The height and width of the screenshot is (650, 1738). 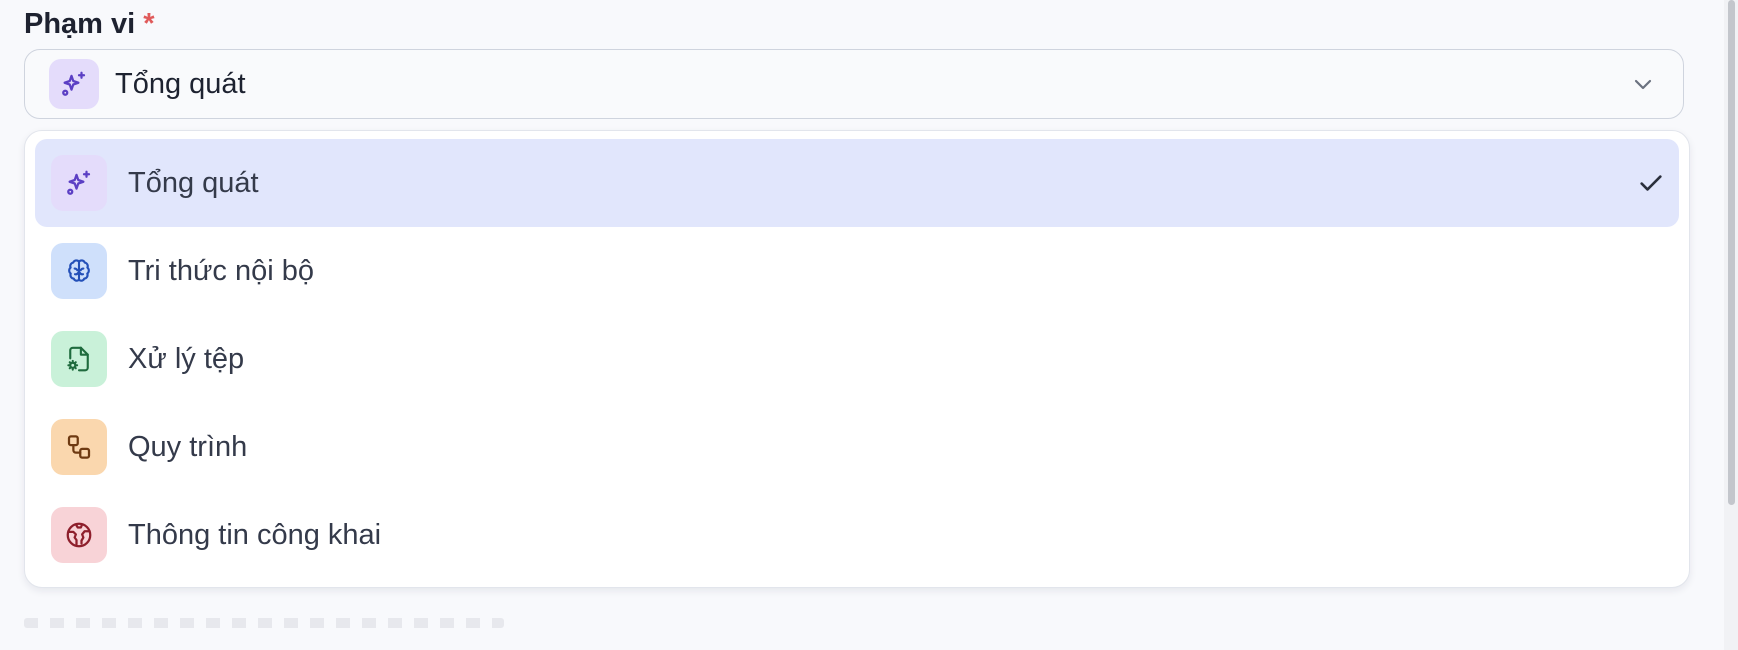 What do you see at coordinates (857, 535) in the screenshot?
I see `option-thong-tin-cong-khai: Thông tin công khai` at bounding box center [857, 535].